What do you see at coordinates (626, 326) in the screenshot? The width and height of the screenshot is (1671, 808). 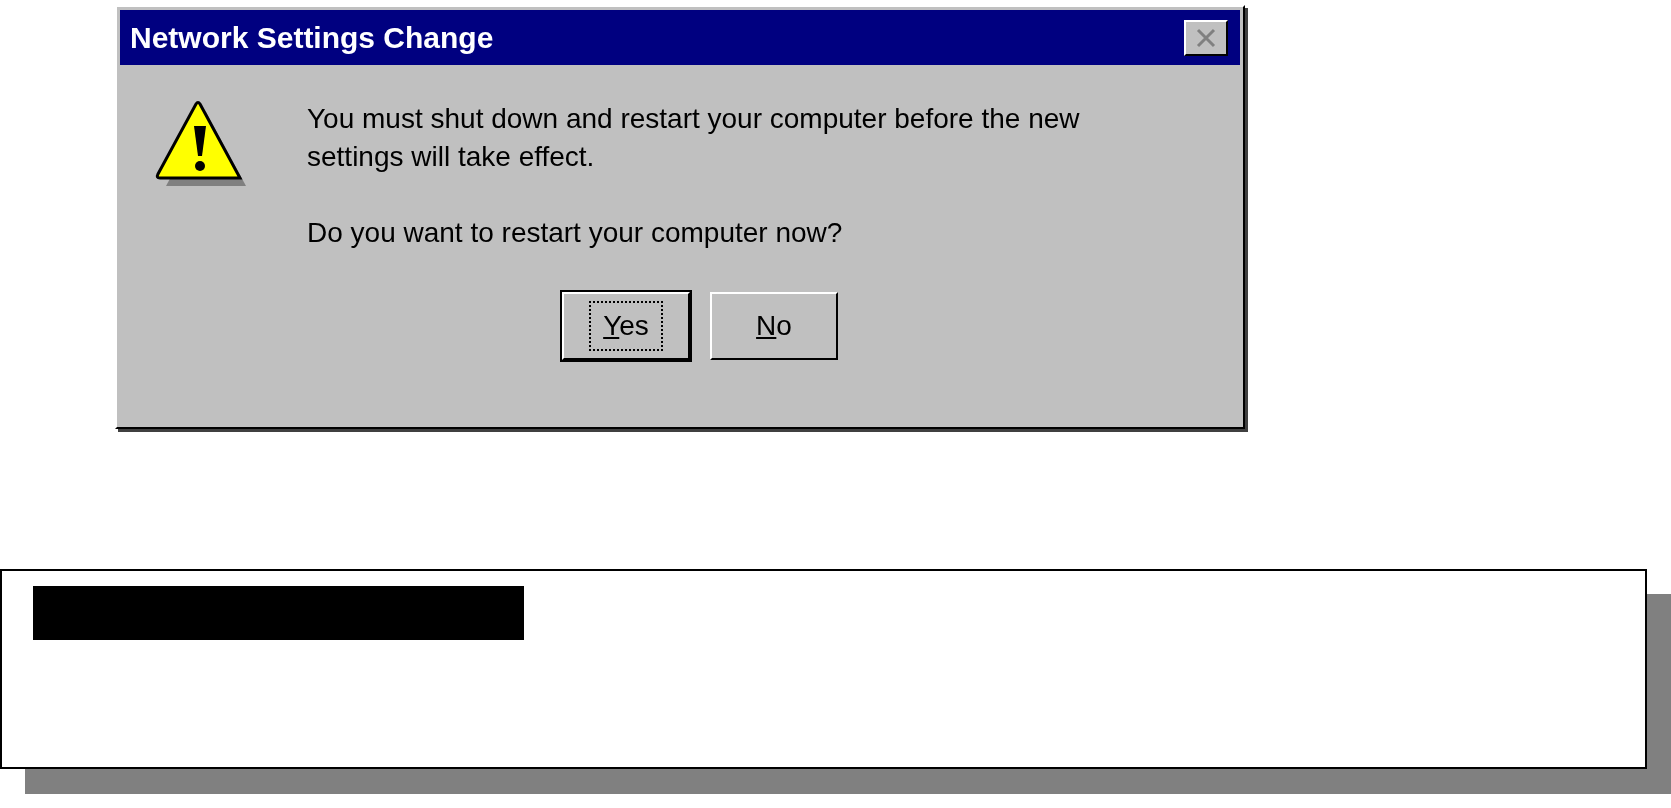 I see `dialog-button: Yes` at bounding box center [626, 326].